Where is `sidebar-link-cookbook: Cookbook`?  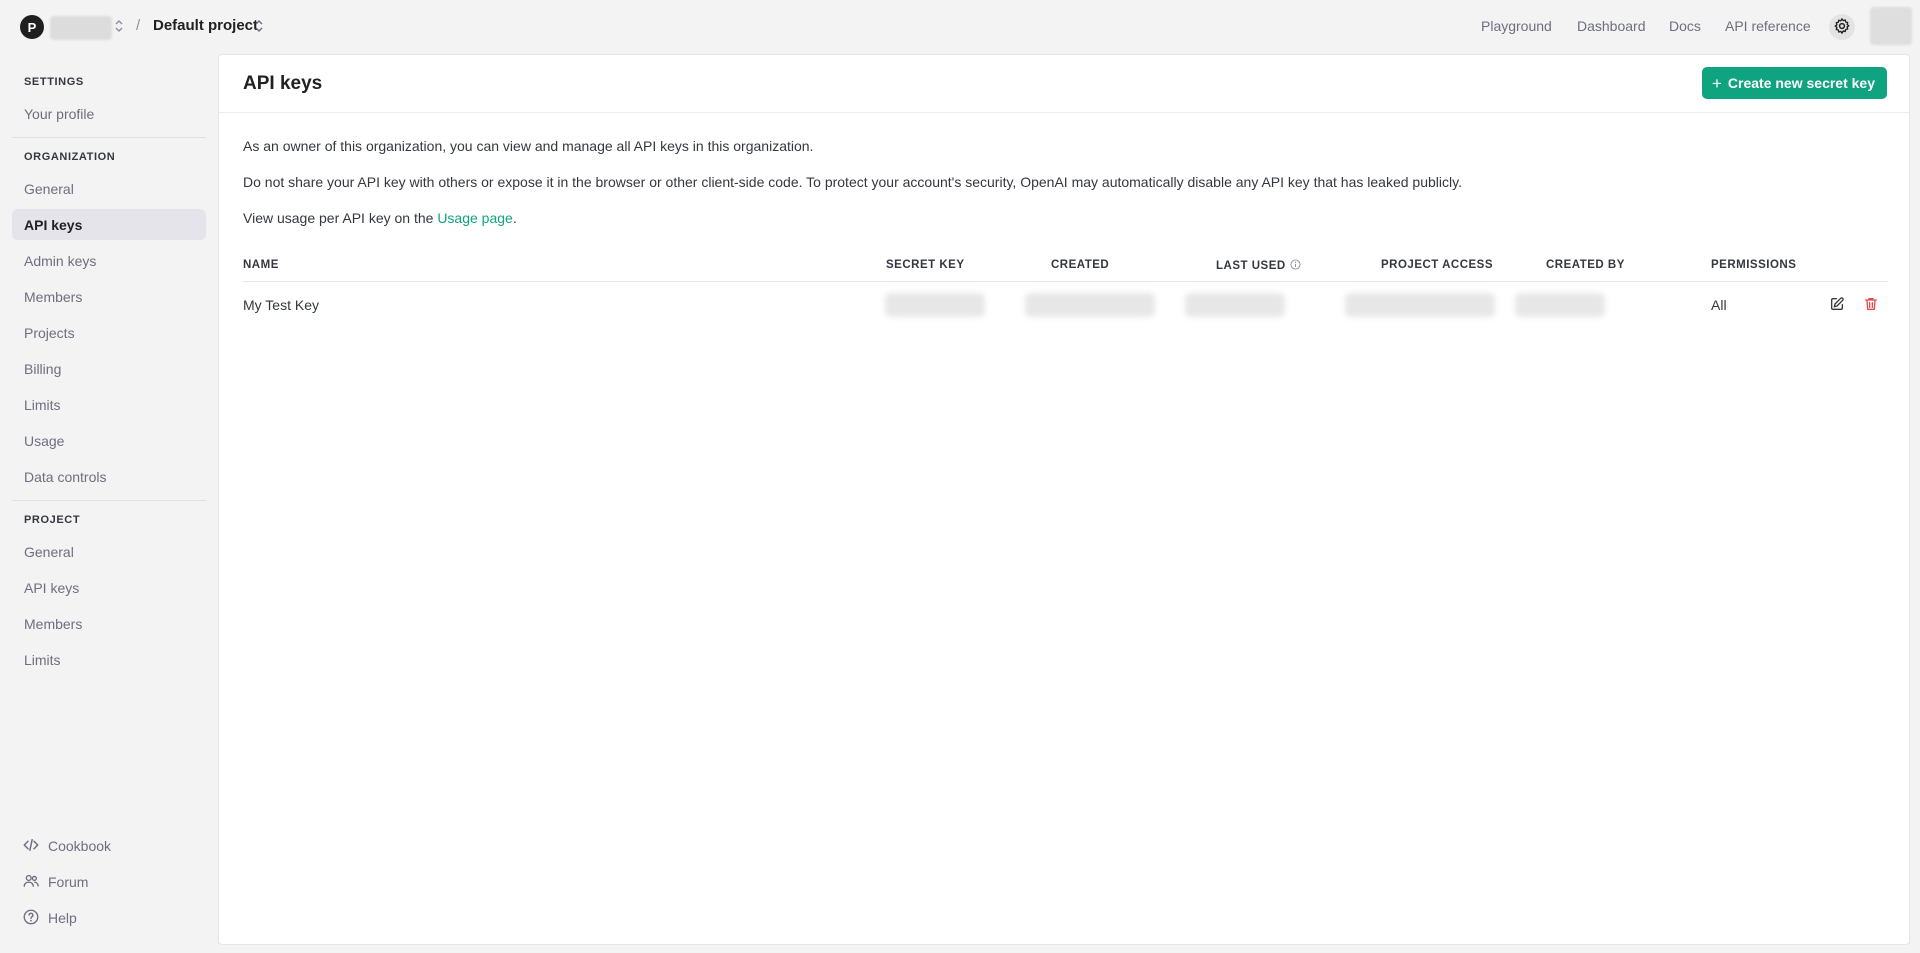 sidebar-link-cookbook: Cookbook is located at coordinates (66, 846).